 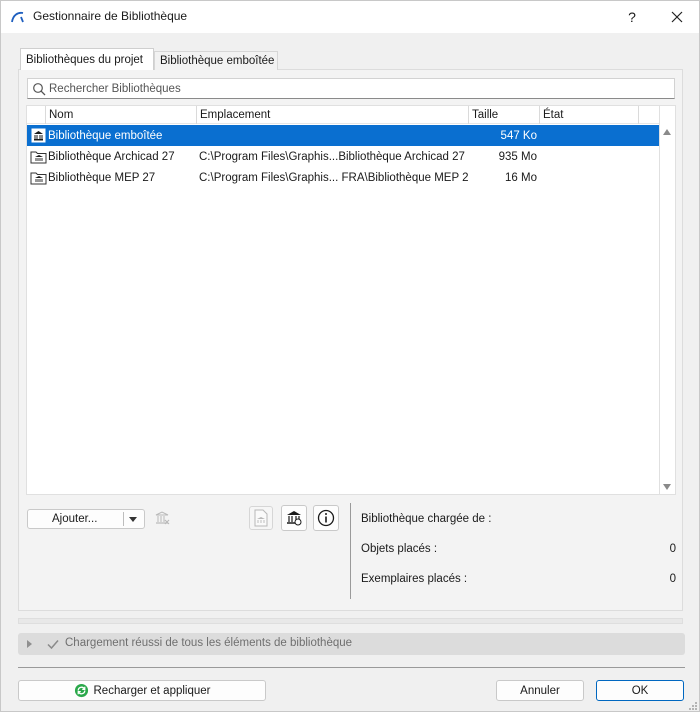 What do you see at coordinates (152, 690) in the screenshot?
I see `reload-apply-label: Recharger et appliquer` at bounding box center [152, 690].